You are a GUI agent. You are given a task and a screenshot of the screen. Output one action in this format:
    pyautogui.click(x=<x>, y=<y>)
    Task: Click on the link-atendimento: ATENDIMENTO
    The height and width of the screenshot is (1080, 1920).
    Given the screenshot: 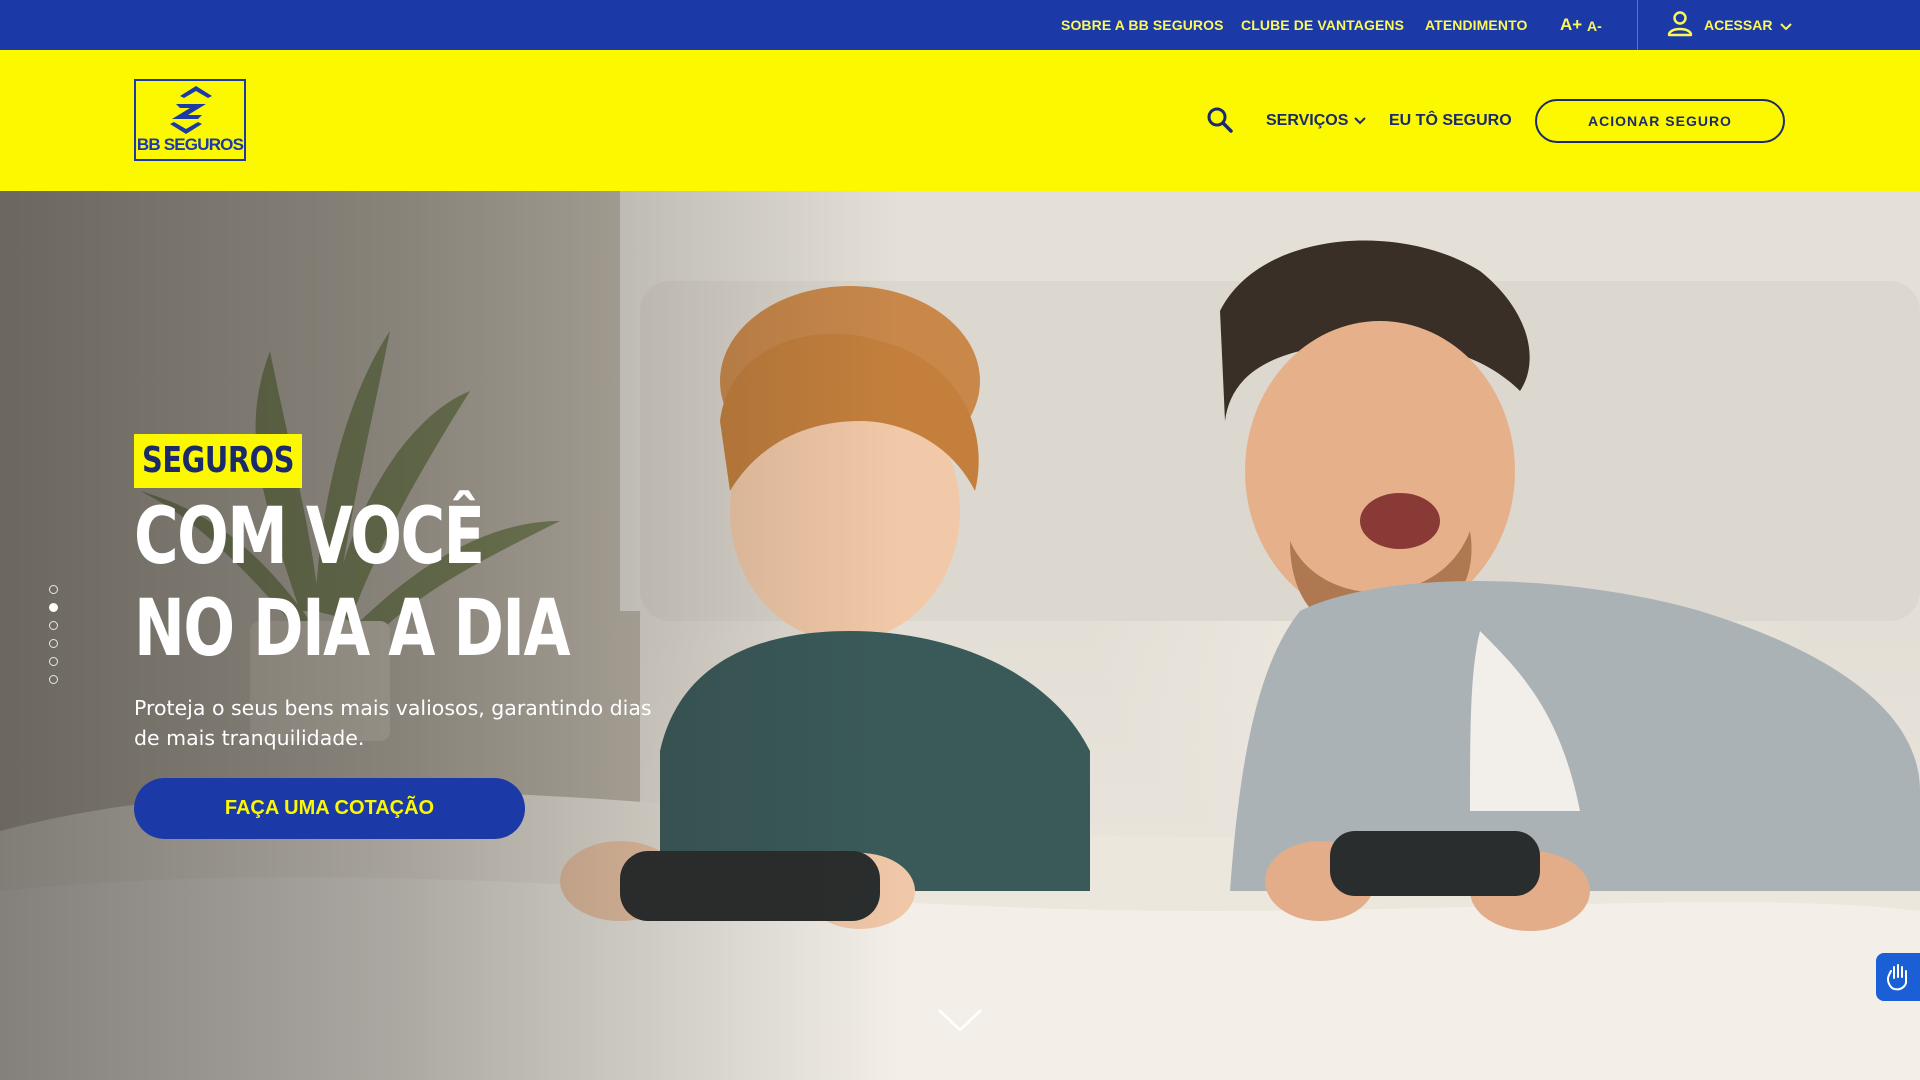 What is the action you would take?
    pyautogui.click(x=1476, y=25)
    